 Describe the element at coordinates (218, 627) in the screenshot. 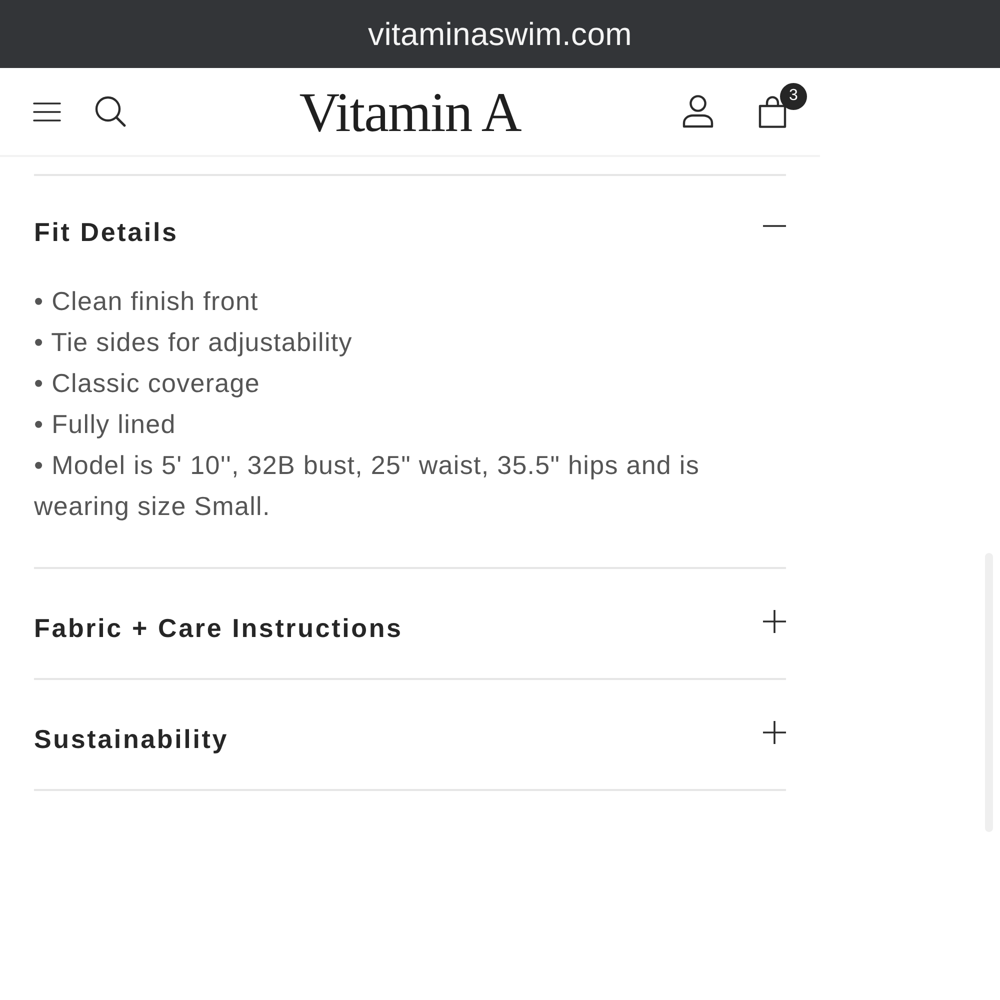

I see `section-title: Fabric + Care Instructions` at that location.